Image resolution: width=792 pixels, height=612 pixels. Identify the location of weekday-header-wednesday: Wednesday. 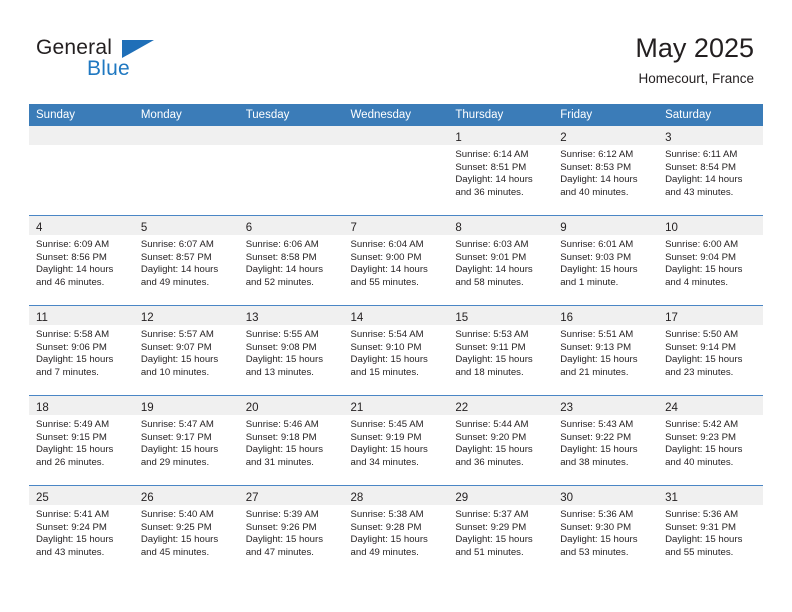
(396, 115).